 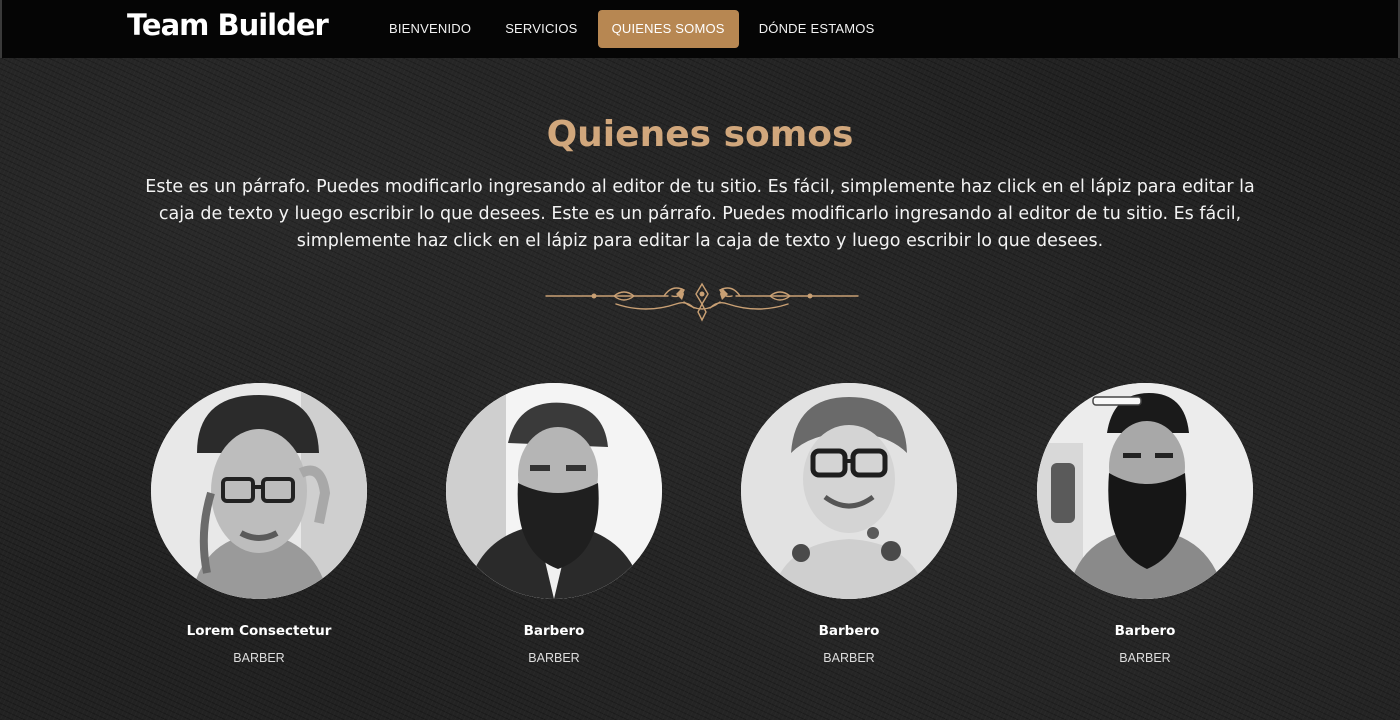 What do you see at coordinates (541, 29) in the screenshot?
I see `nav-item-servicios: SERVICIOS` at bounding box center [541, 29].